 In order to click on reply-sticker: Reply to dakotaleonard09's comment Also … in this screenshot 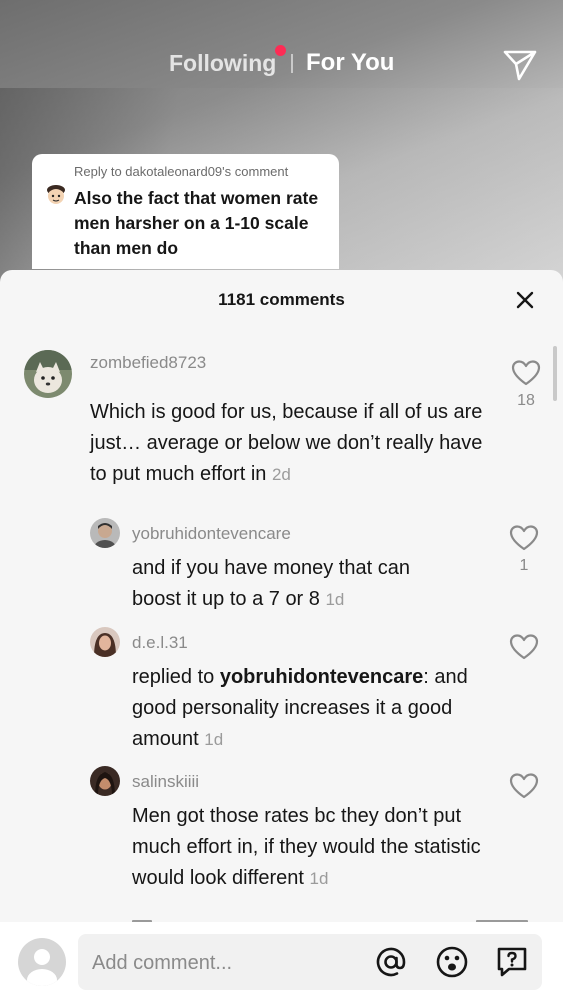, I will do `click(185, 211)`.